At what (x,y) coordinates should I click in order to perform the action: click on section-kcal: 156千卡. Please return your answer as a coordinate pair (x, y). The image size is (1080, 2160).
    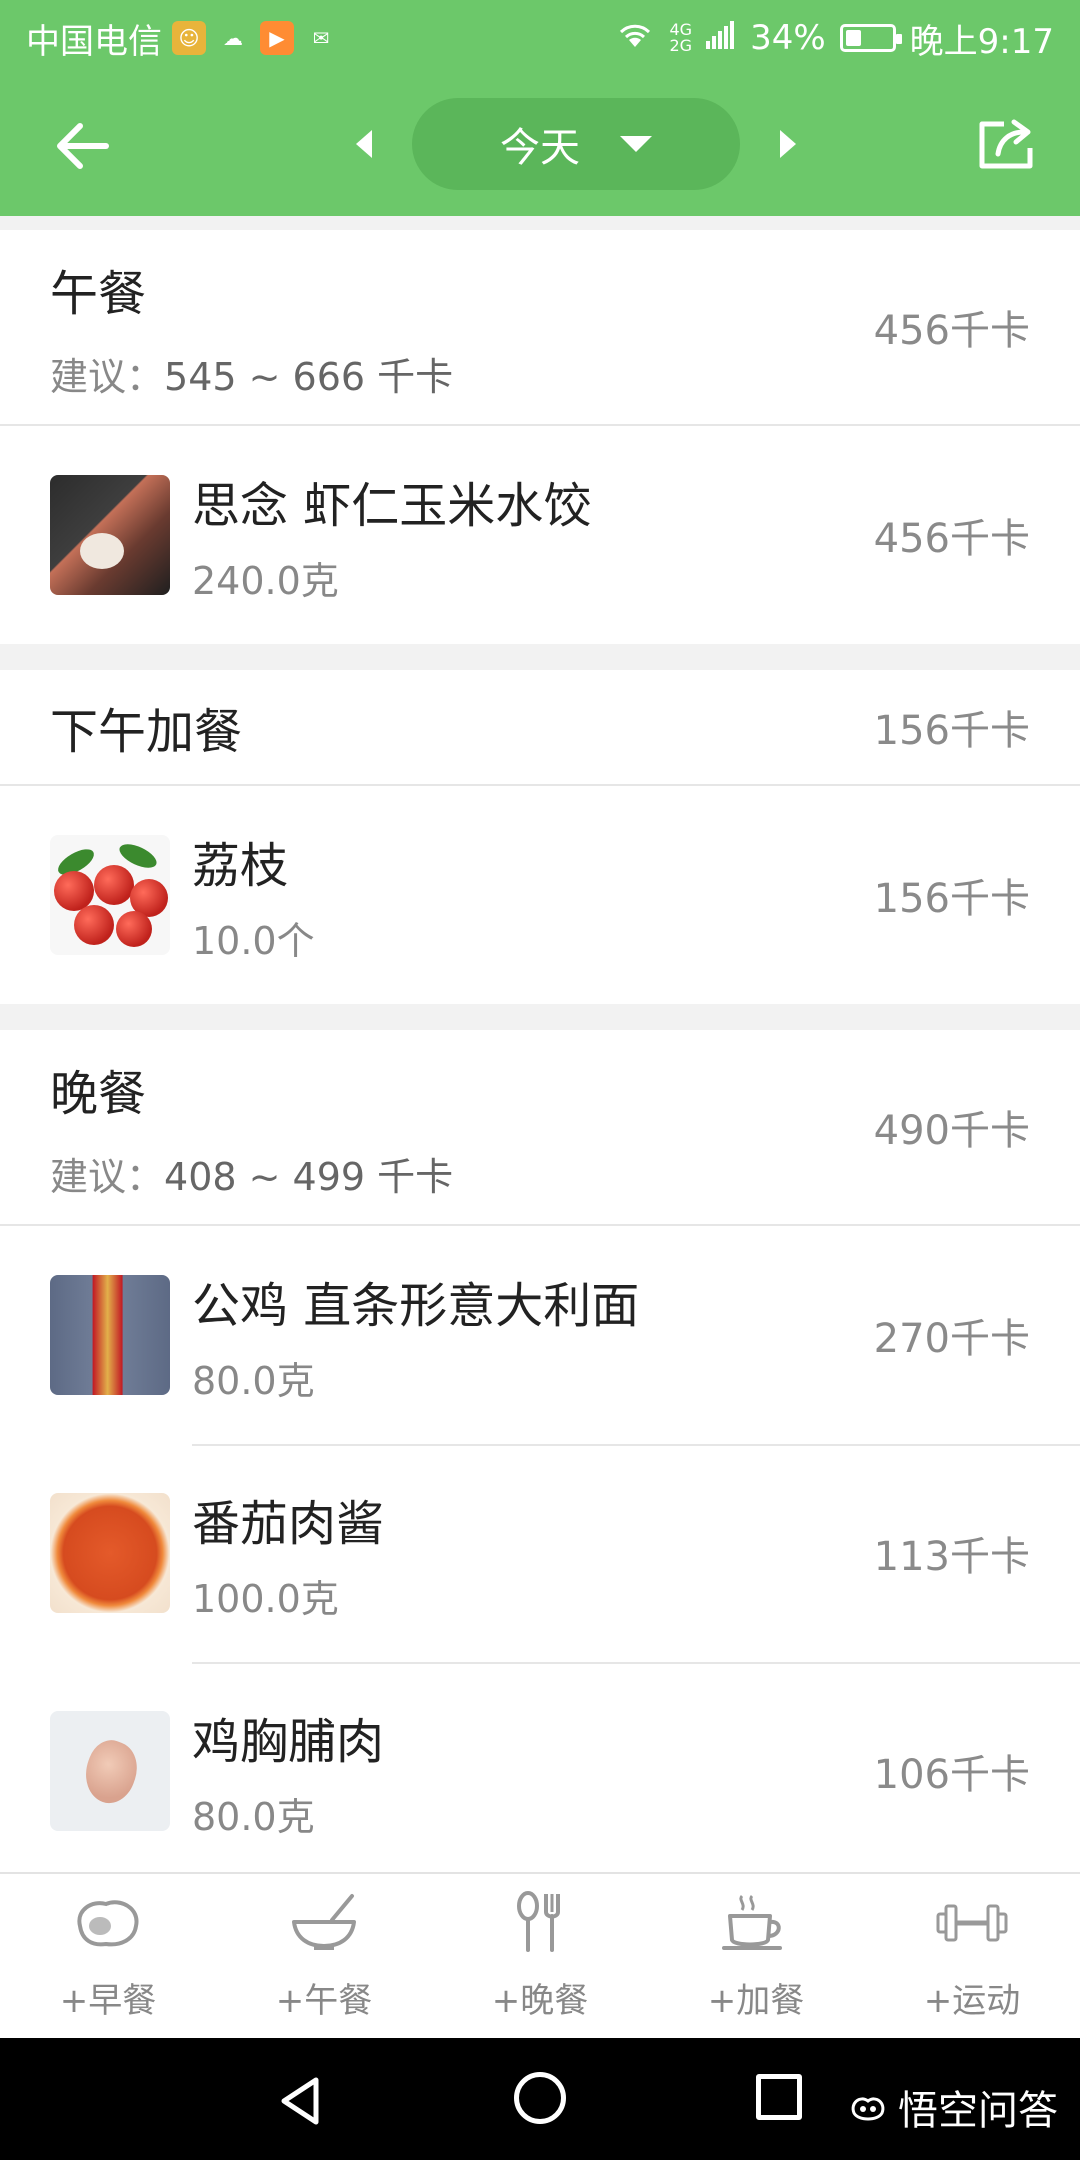
    Looking at the image, I should click on (951, 731).